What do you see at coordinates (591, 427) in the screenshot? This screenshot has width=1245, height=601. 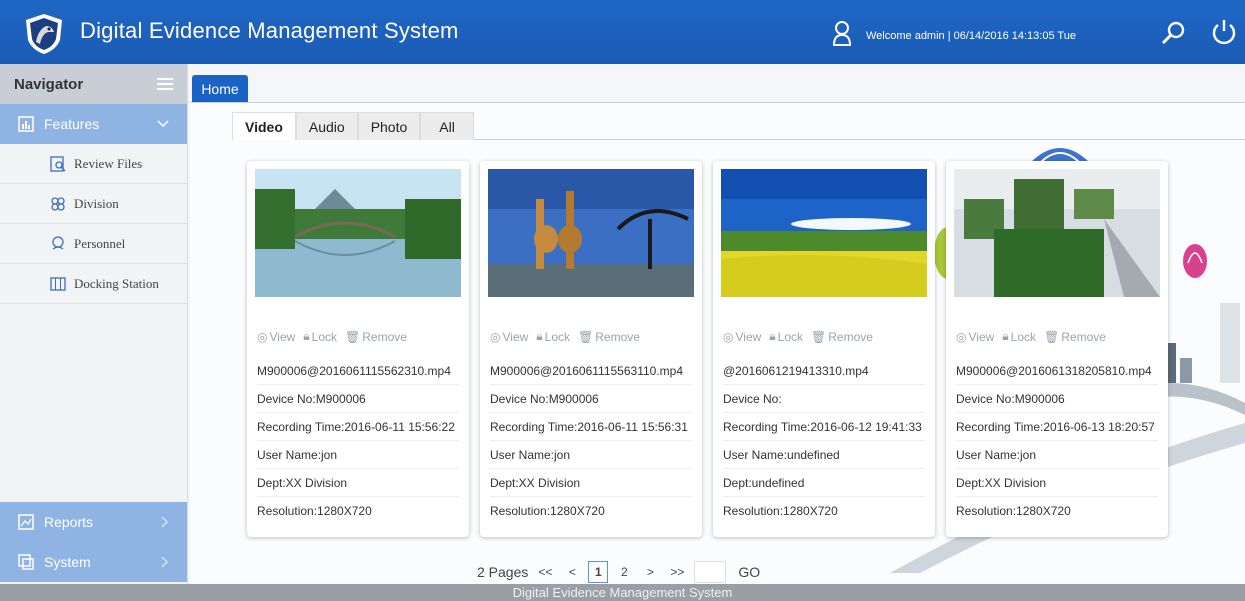 I see `recording-time: Recording Time:2016-06-11 15:56:31` at bounding box center [591, 427].